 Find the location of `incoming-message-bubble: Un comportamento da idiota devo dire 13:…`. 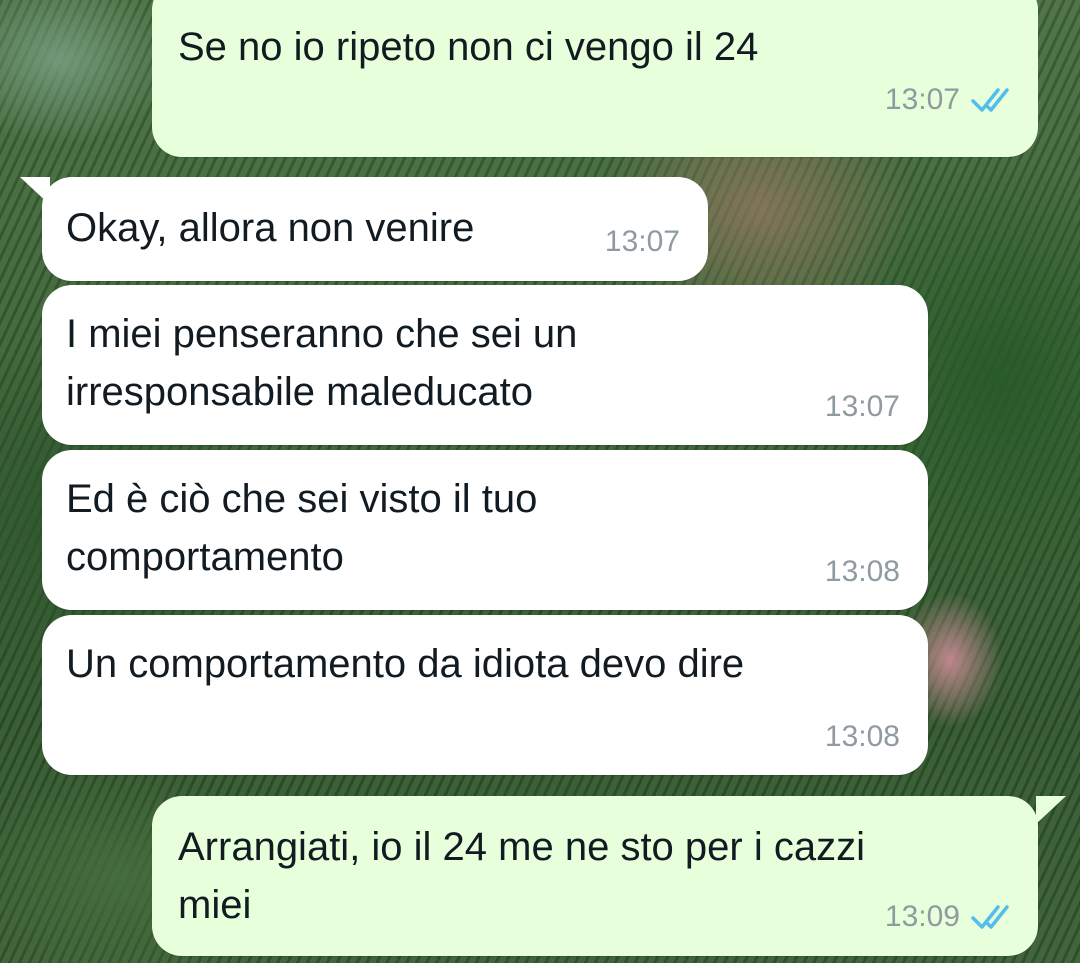

incoming-message-bubble: Un comportamento da idiota devo dire 13:… is located at coordinates (485, 695).